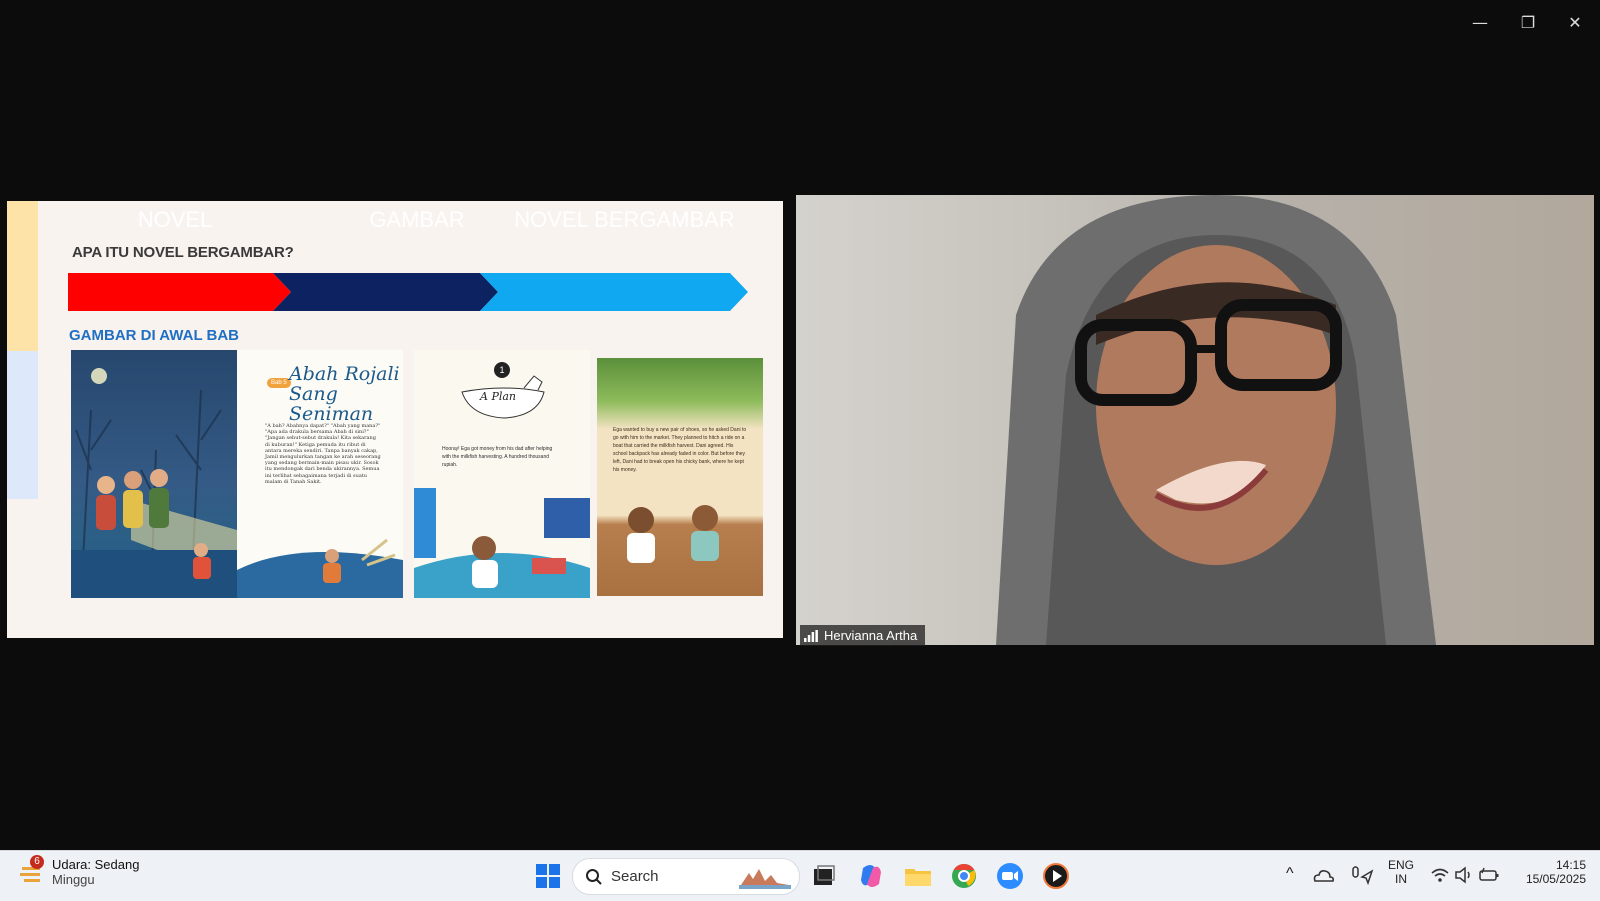  Describe the element at coordinates (871, 635) in the screenshot. I see `participant-name: Hervianna Artha` at that location.